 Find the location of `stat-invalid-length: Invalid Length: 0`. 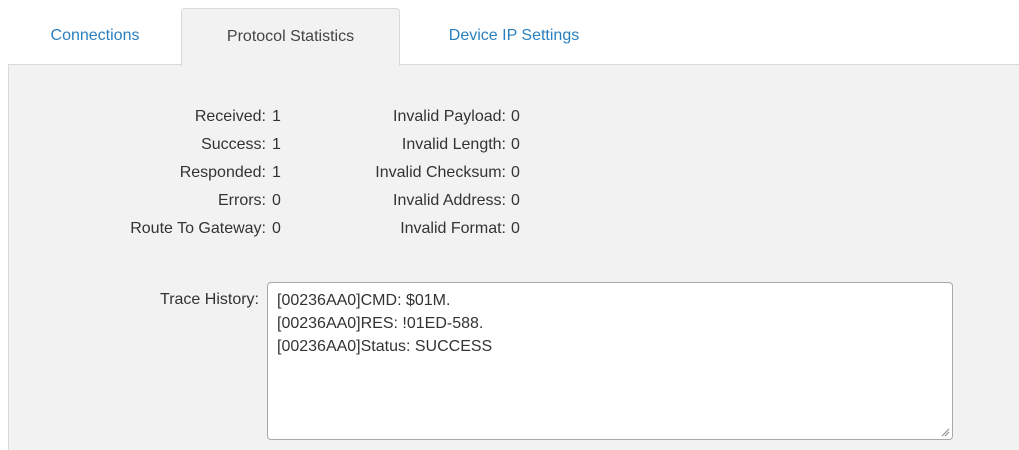

stat-invalid-length: Invalid Length: 0 is located at coordinates (429, 145).